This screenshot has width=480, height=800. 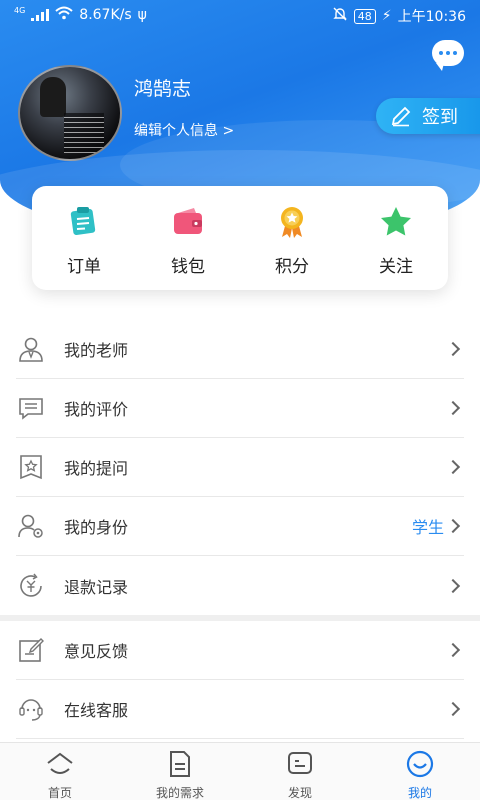 I want to click on document-icon, so click(x=180, y=765).